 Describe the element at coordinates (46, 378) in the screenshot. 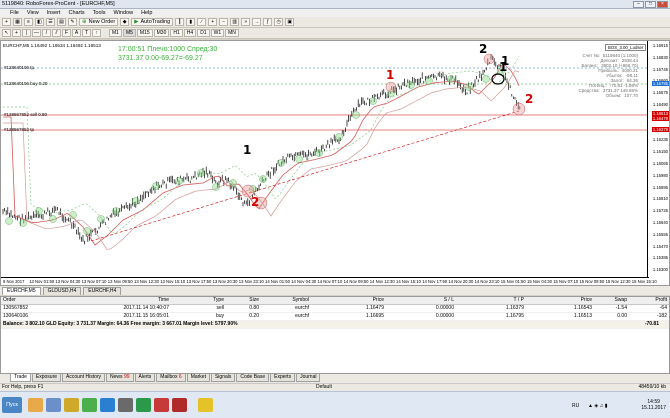

I see `tab-exposure: Exposure` at that location.